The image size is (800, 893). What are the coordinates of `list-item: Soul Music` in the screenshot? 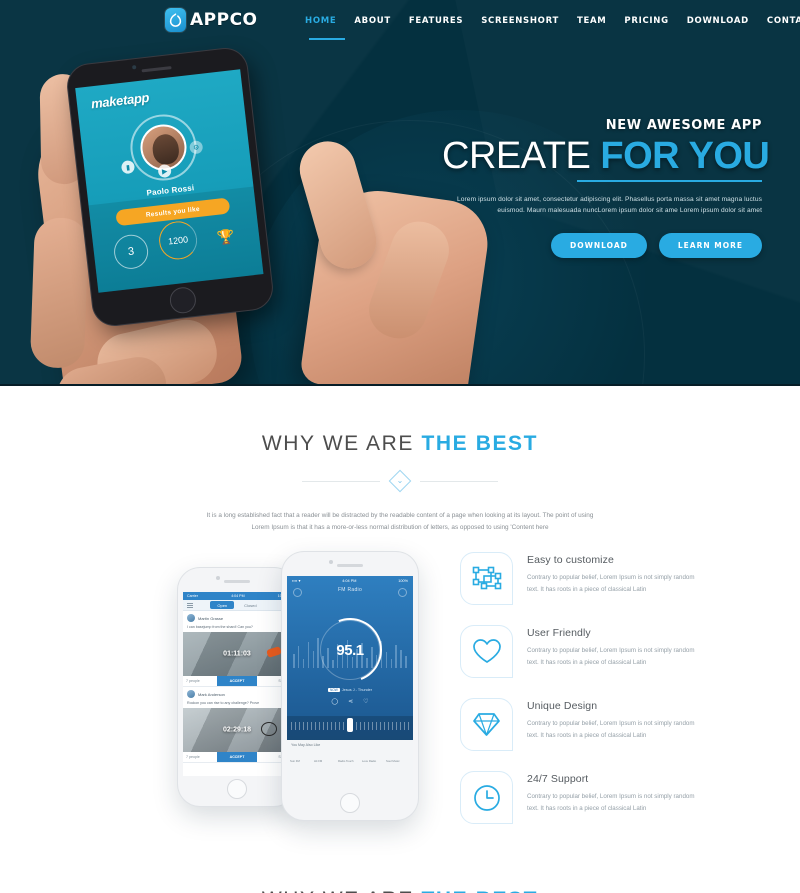 It's located at (397, 758).